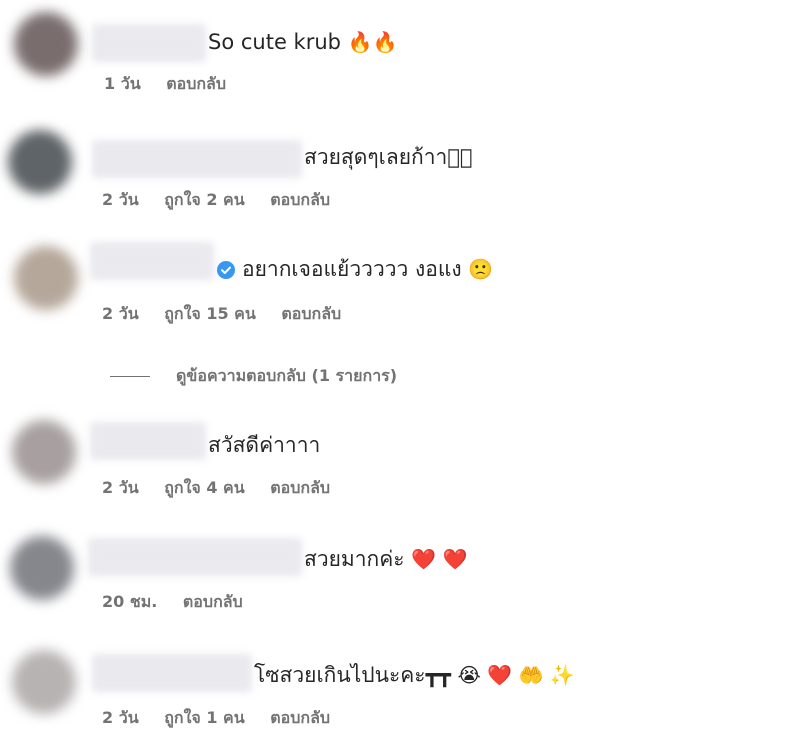  Describe the element at coordinates (400, 577) in the screenshot. I see `comment-item: สวยมากค่ะ ❤️ ❤️ 20 ชม. ตอบกลับ` at that location.